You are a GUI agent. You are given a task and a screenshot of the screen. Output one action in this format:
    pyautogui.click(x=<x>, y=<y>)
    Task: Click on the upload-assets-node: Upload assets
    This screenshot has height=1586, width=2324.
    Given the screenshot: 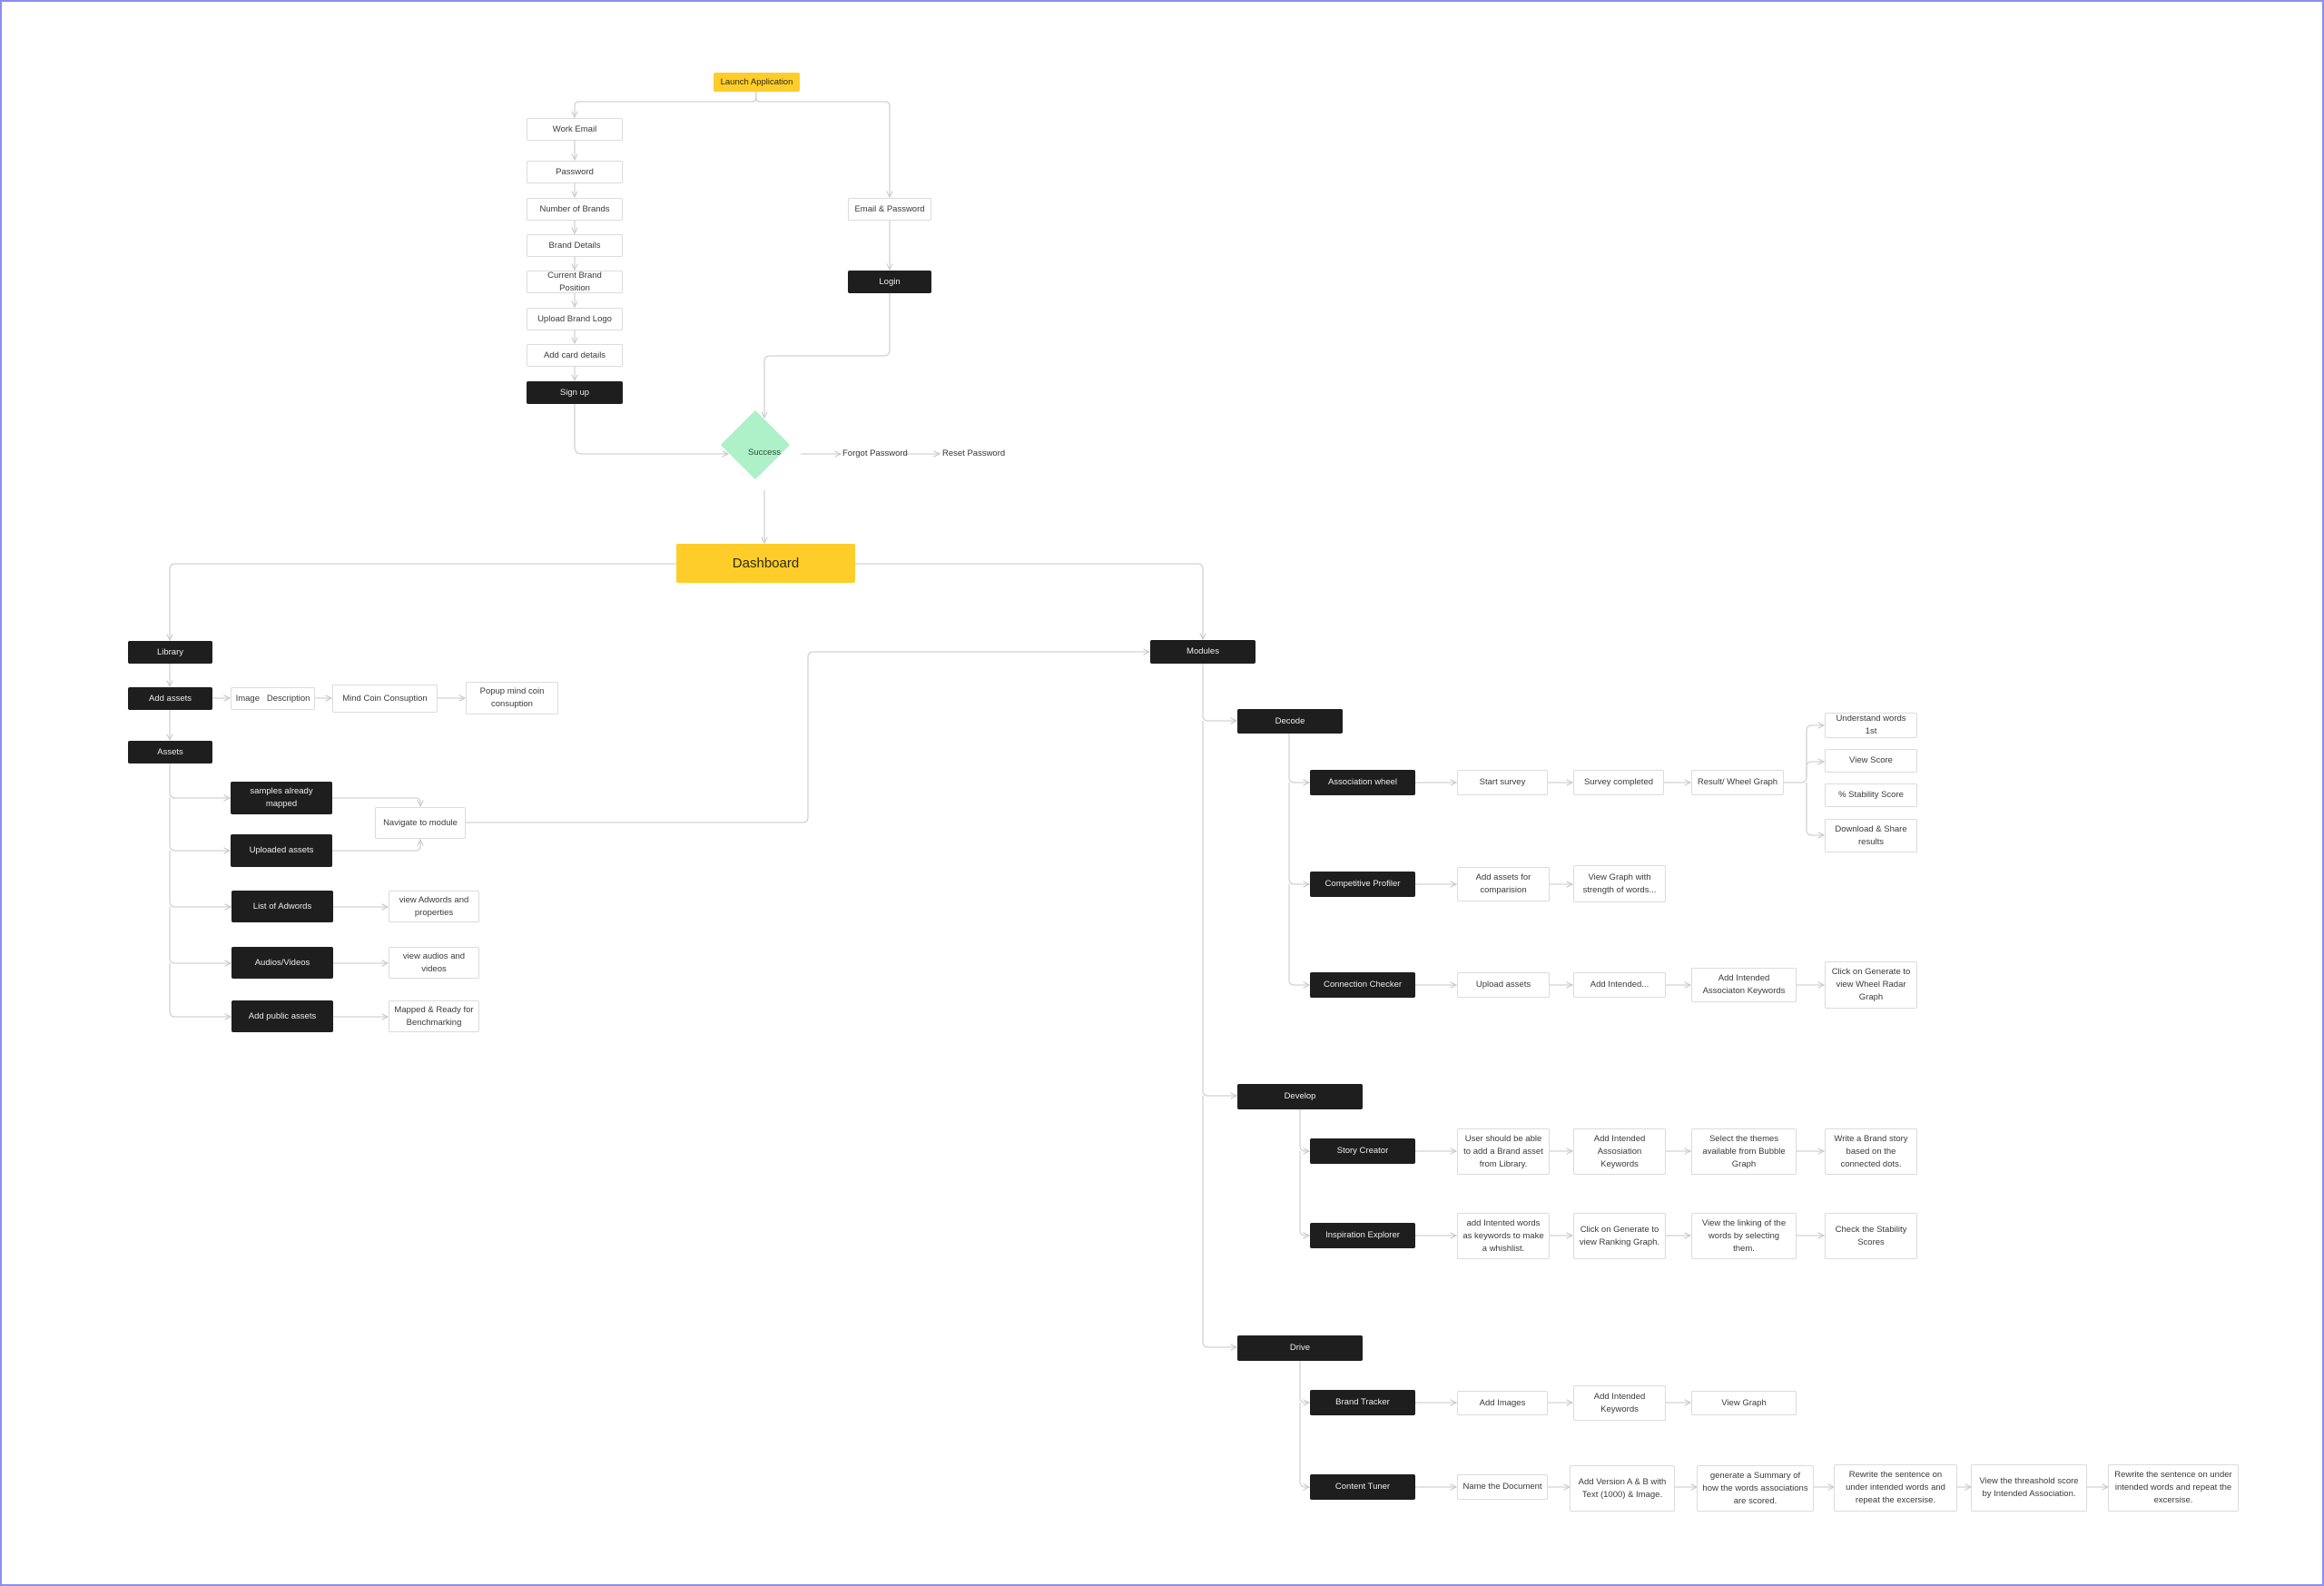 What is the action you would take?
    pyautogui.click(x=1503, y=985)
    